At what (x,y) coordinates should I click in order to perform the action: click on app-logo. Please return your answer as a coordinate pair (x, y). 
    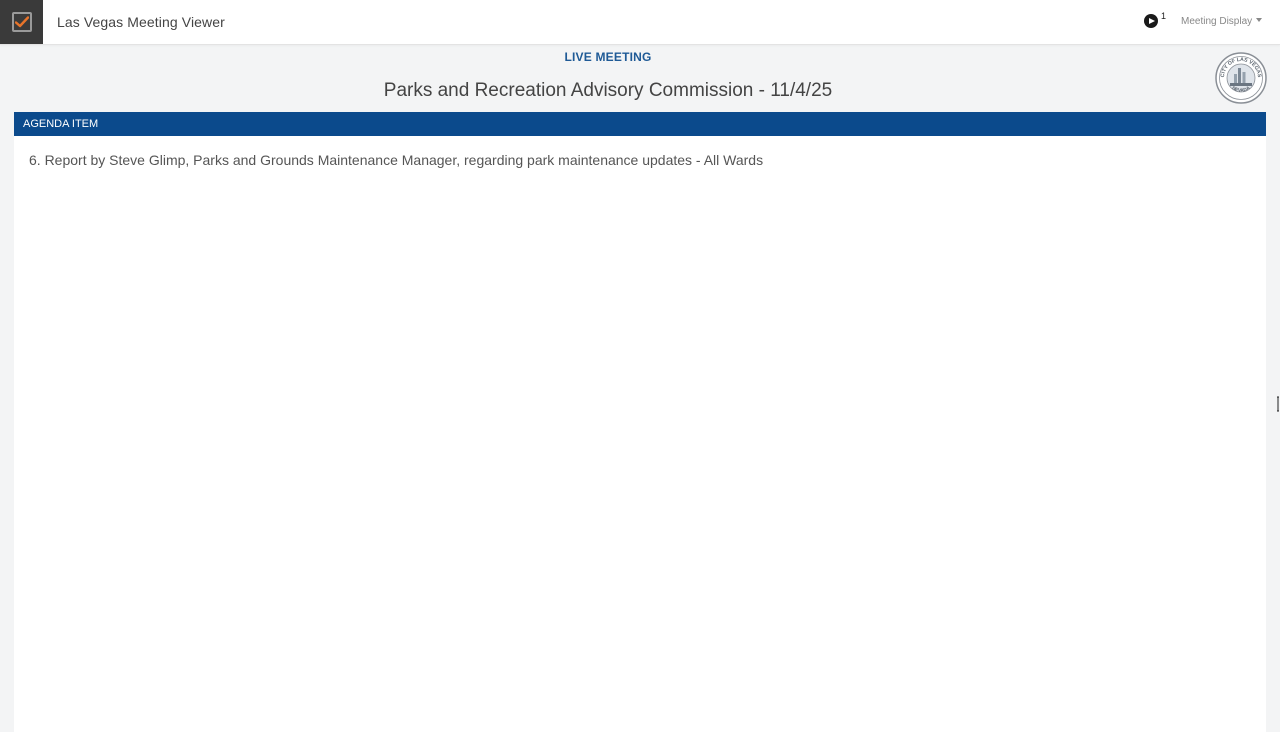
    Looking at the image, I should click on (21, 22).